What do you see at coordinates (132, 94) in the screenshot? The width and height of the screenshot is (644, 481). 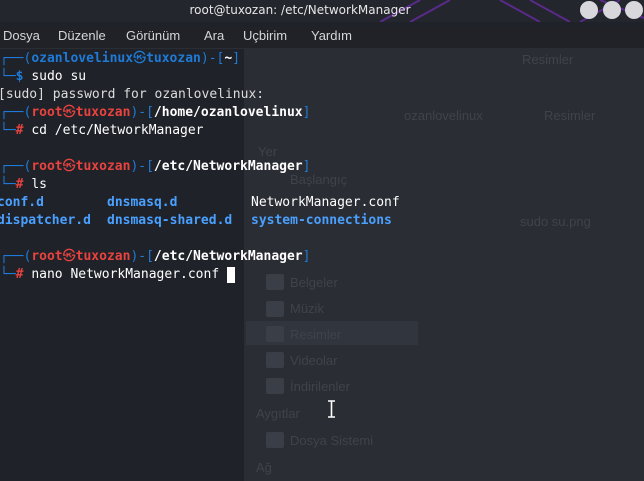 I see `sudo-prompt-output: [sudo] password for ozanlovelinux:` at bounding box center [132, 94].